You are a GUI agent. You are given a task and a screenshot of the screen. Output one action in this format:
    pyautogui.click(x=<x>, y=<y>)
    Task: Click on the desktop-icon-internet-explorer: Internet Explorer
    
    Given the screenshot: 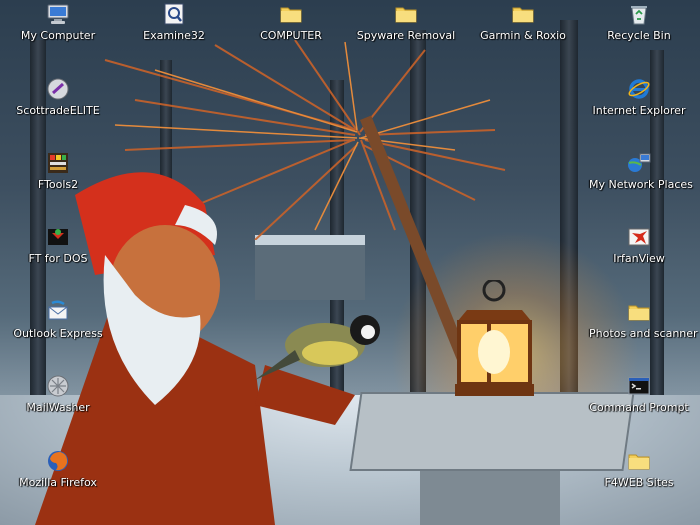 What is the action you would take?
    pyautogui.click(x=639, y=97)
    